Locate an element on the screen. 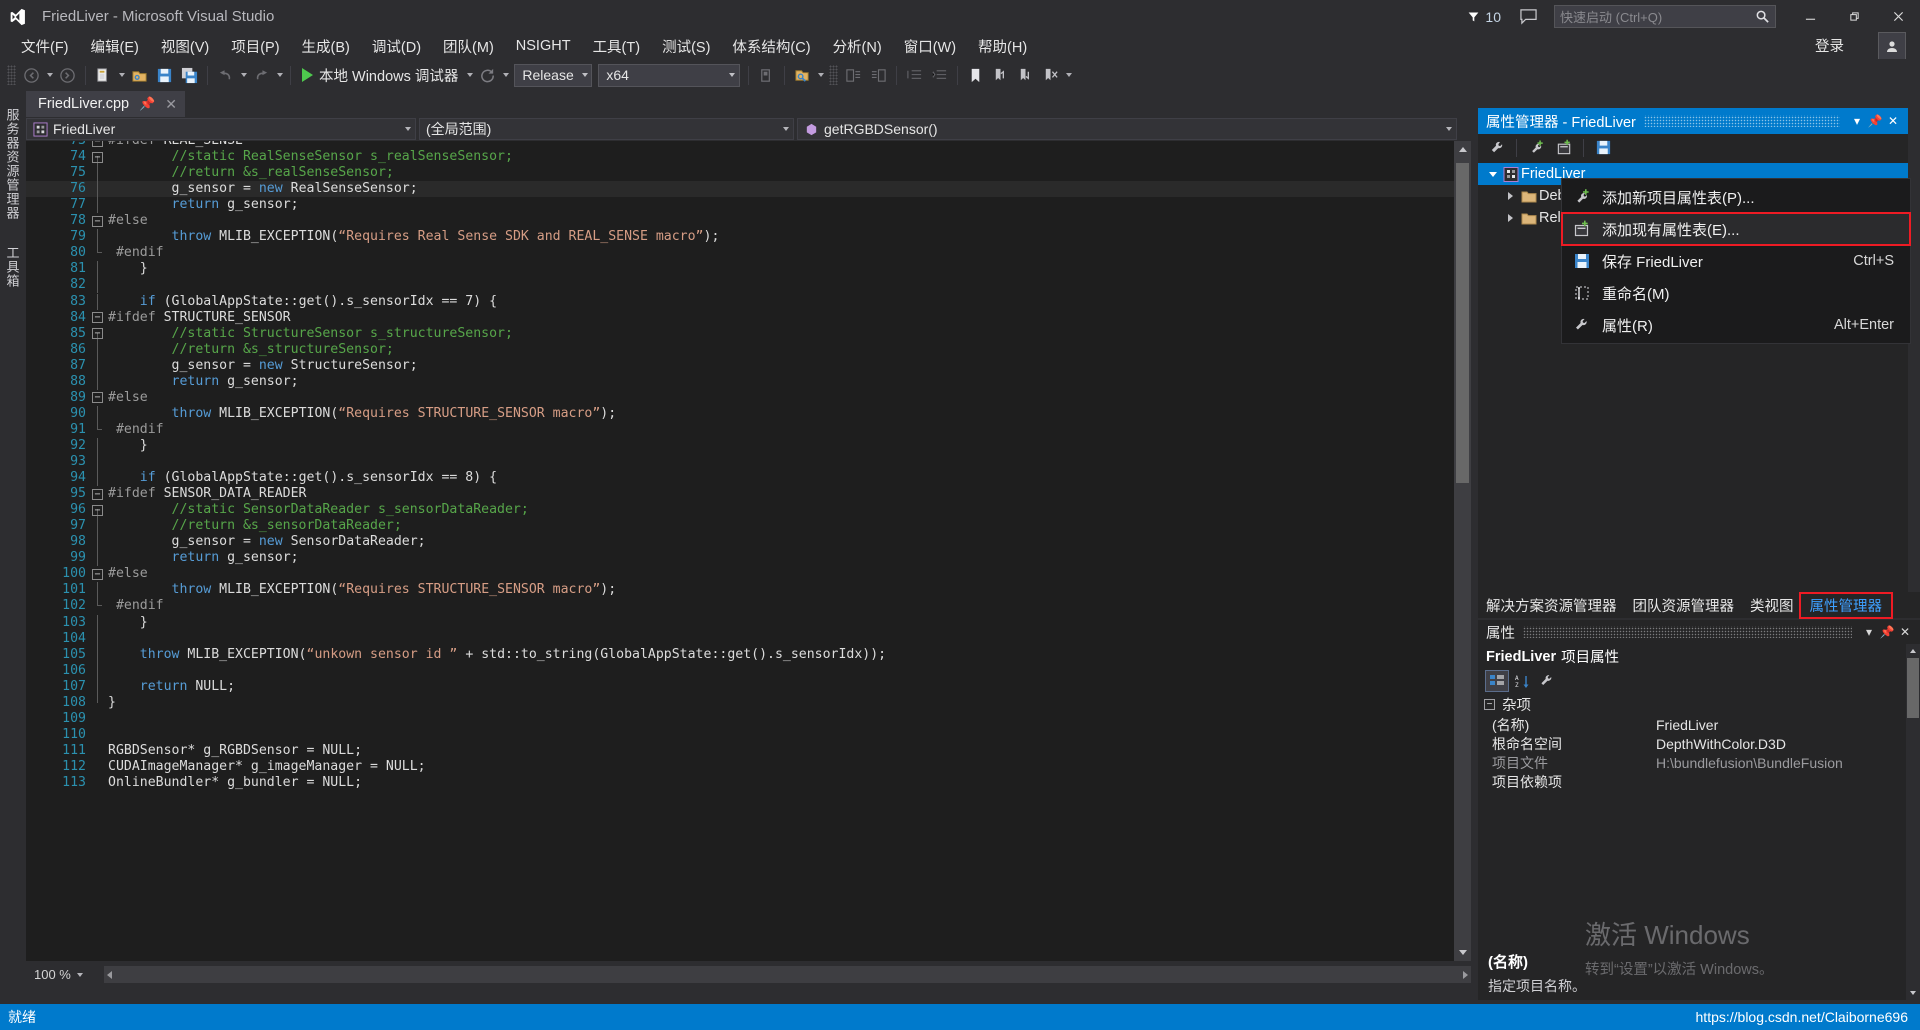  restart-icon is located at coordinates (487, 75).